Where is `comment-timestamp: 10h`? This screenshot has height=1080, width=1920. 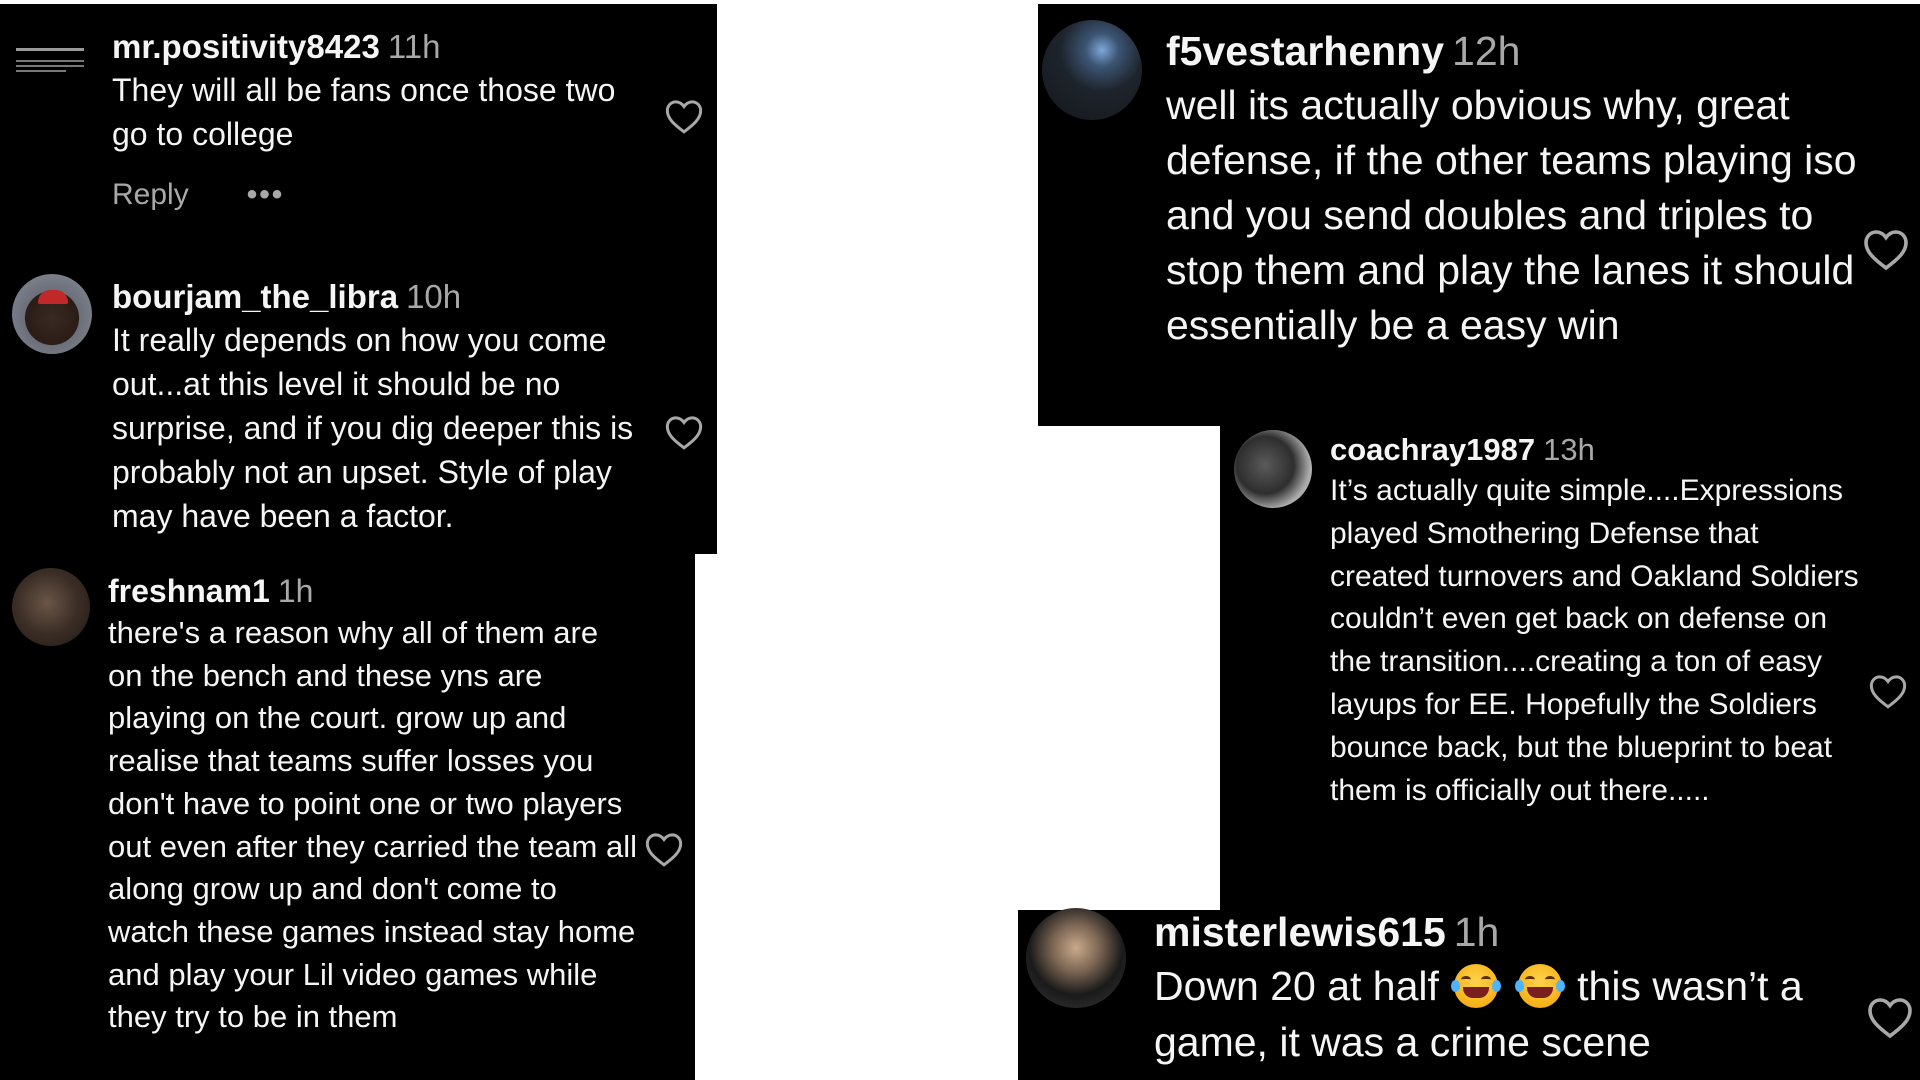 comment-timestamp: 10h is located at coordinates (434, 296).